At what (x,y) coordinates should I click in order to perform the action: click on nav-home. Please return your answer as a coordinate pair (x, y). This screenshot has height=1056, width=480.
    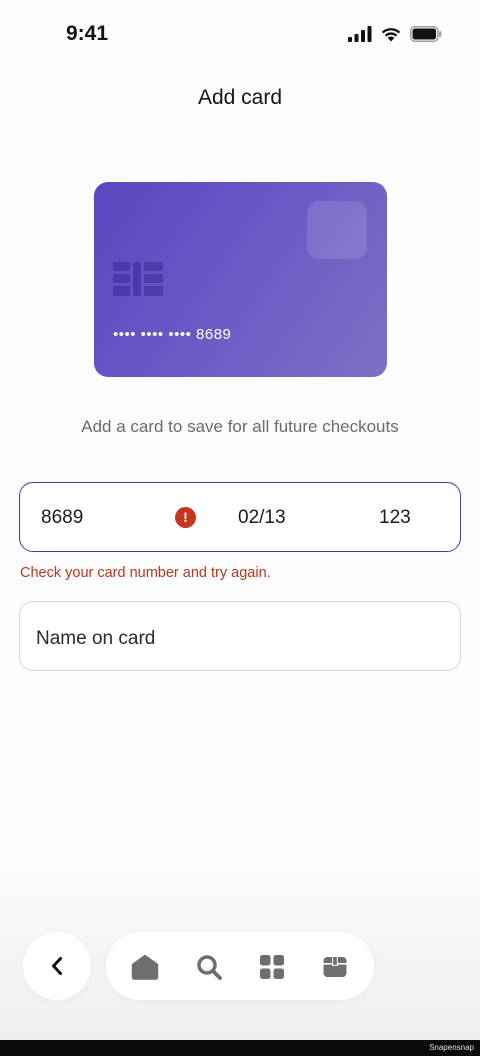
    Looking at the image, I should click on (145, 967).